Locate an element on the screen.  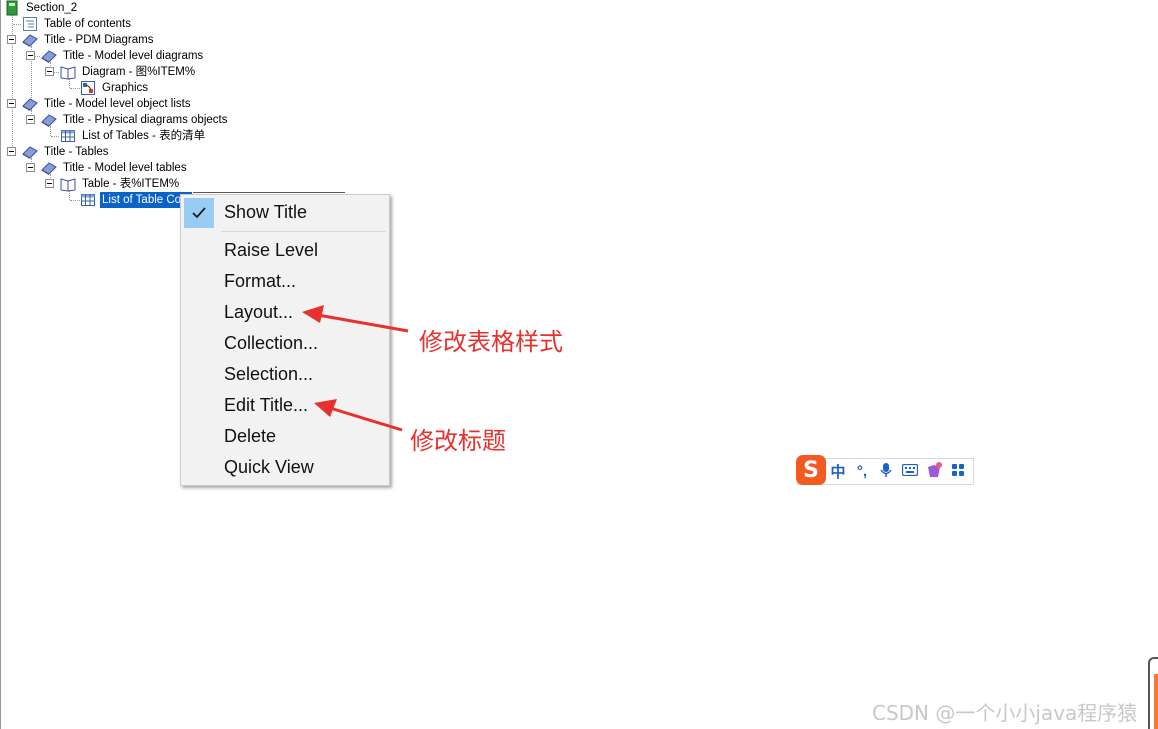
microphone-icon is located at coordinates (886, 472).